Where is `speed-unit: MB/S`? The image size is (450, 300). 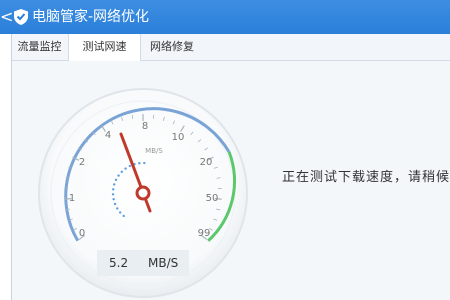 speed-unit: MB/S is located at coordinates (163, 263).